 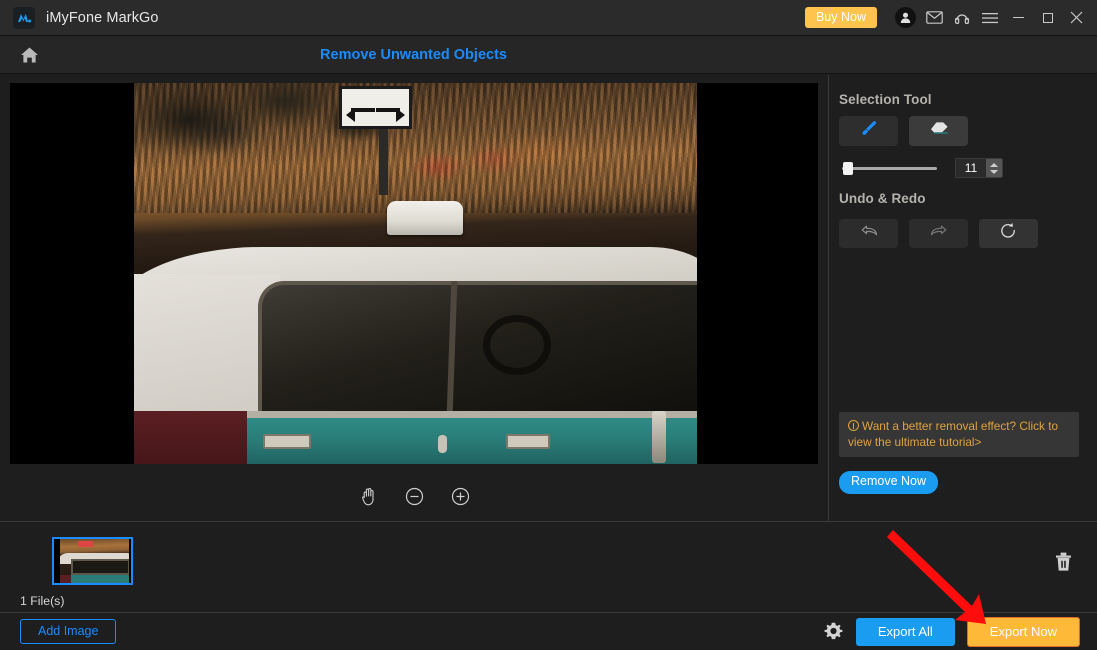 What do you see at coordinates (889, 482) in the screenshot?
I see `remove-now-button: Remove Now` at bounding box center [889, 482].